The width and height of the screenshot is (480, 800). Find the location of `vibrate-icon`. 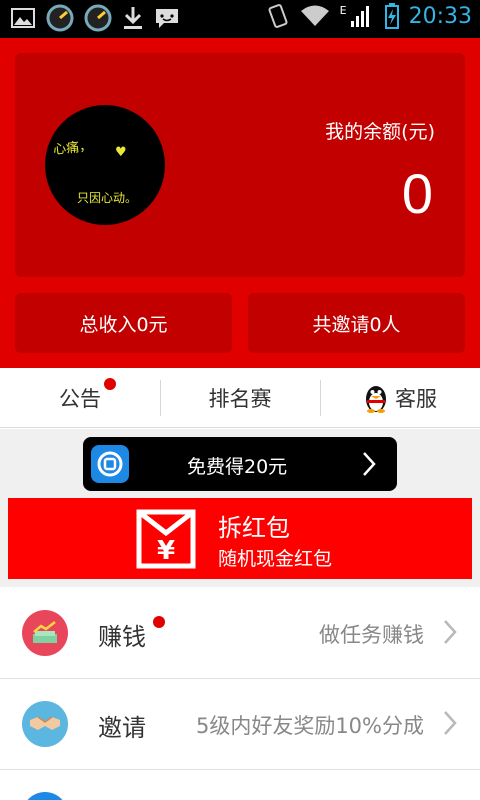

vibrate-icon is located at coordinates (278, 16).